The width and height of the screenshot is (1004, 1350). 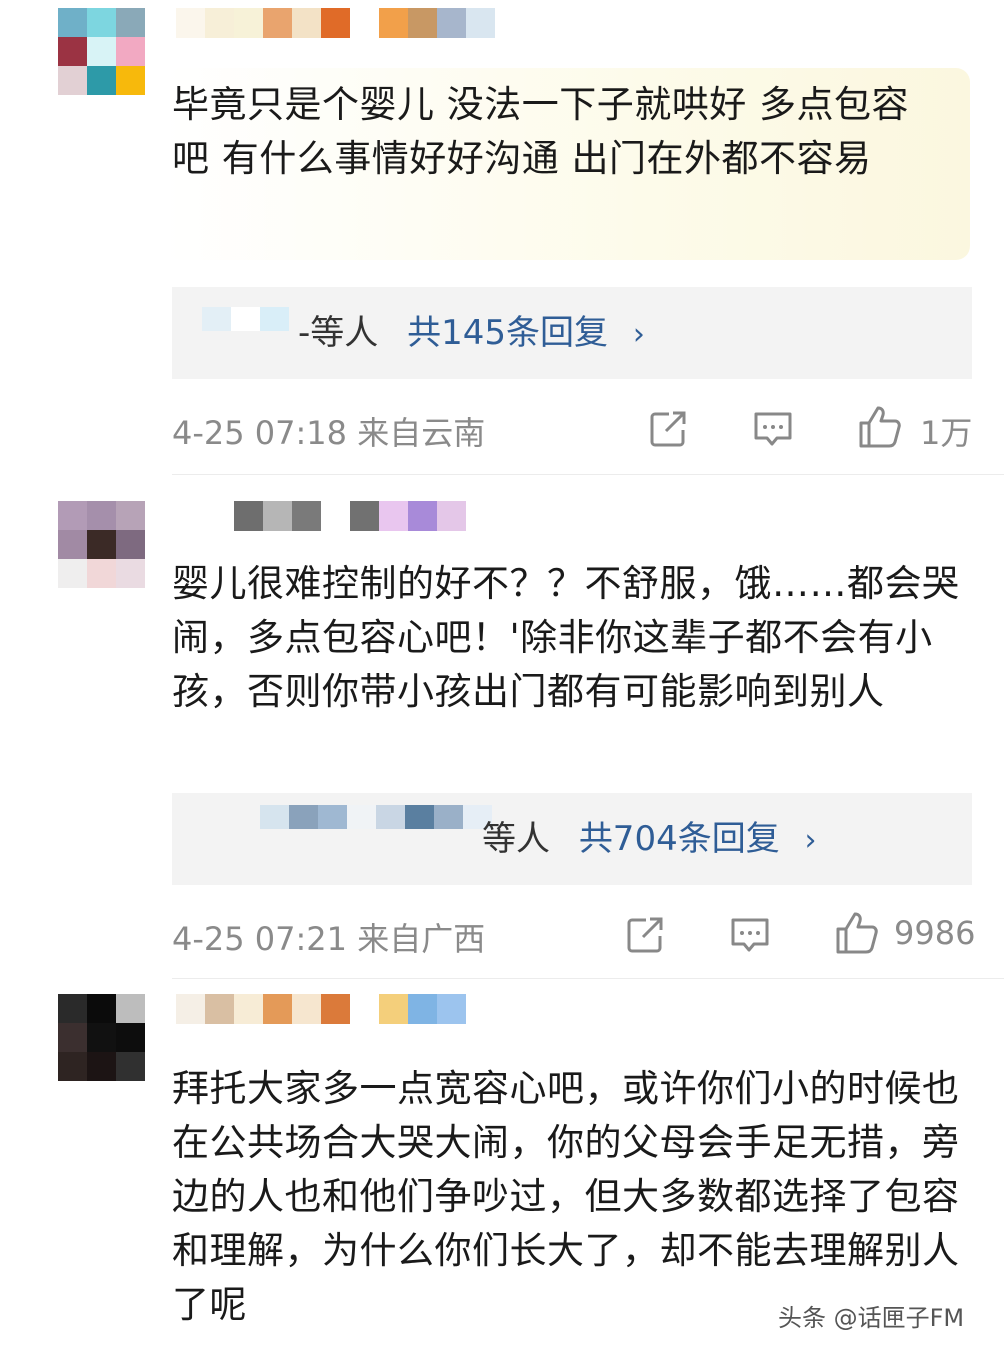 What do you see at coordinates (871, 1318) in the screenshot?
I see `watermark: 头条 @话匣子FM` at bounding box center [871, 1318].